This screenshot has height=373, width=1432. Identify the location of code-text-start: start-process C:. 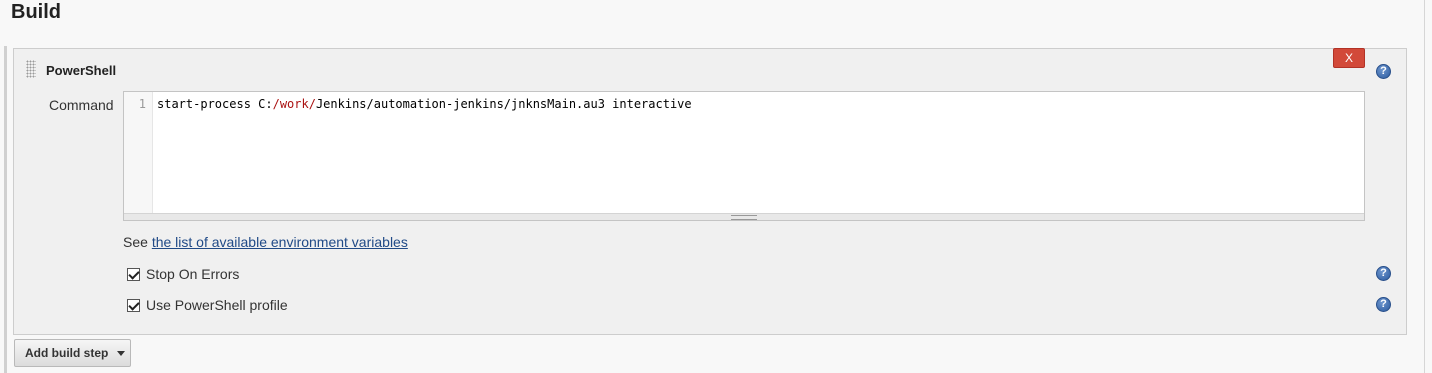
(215, 104).